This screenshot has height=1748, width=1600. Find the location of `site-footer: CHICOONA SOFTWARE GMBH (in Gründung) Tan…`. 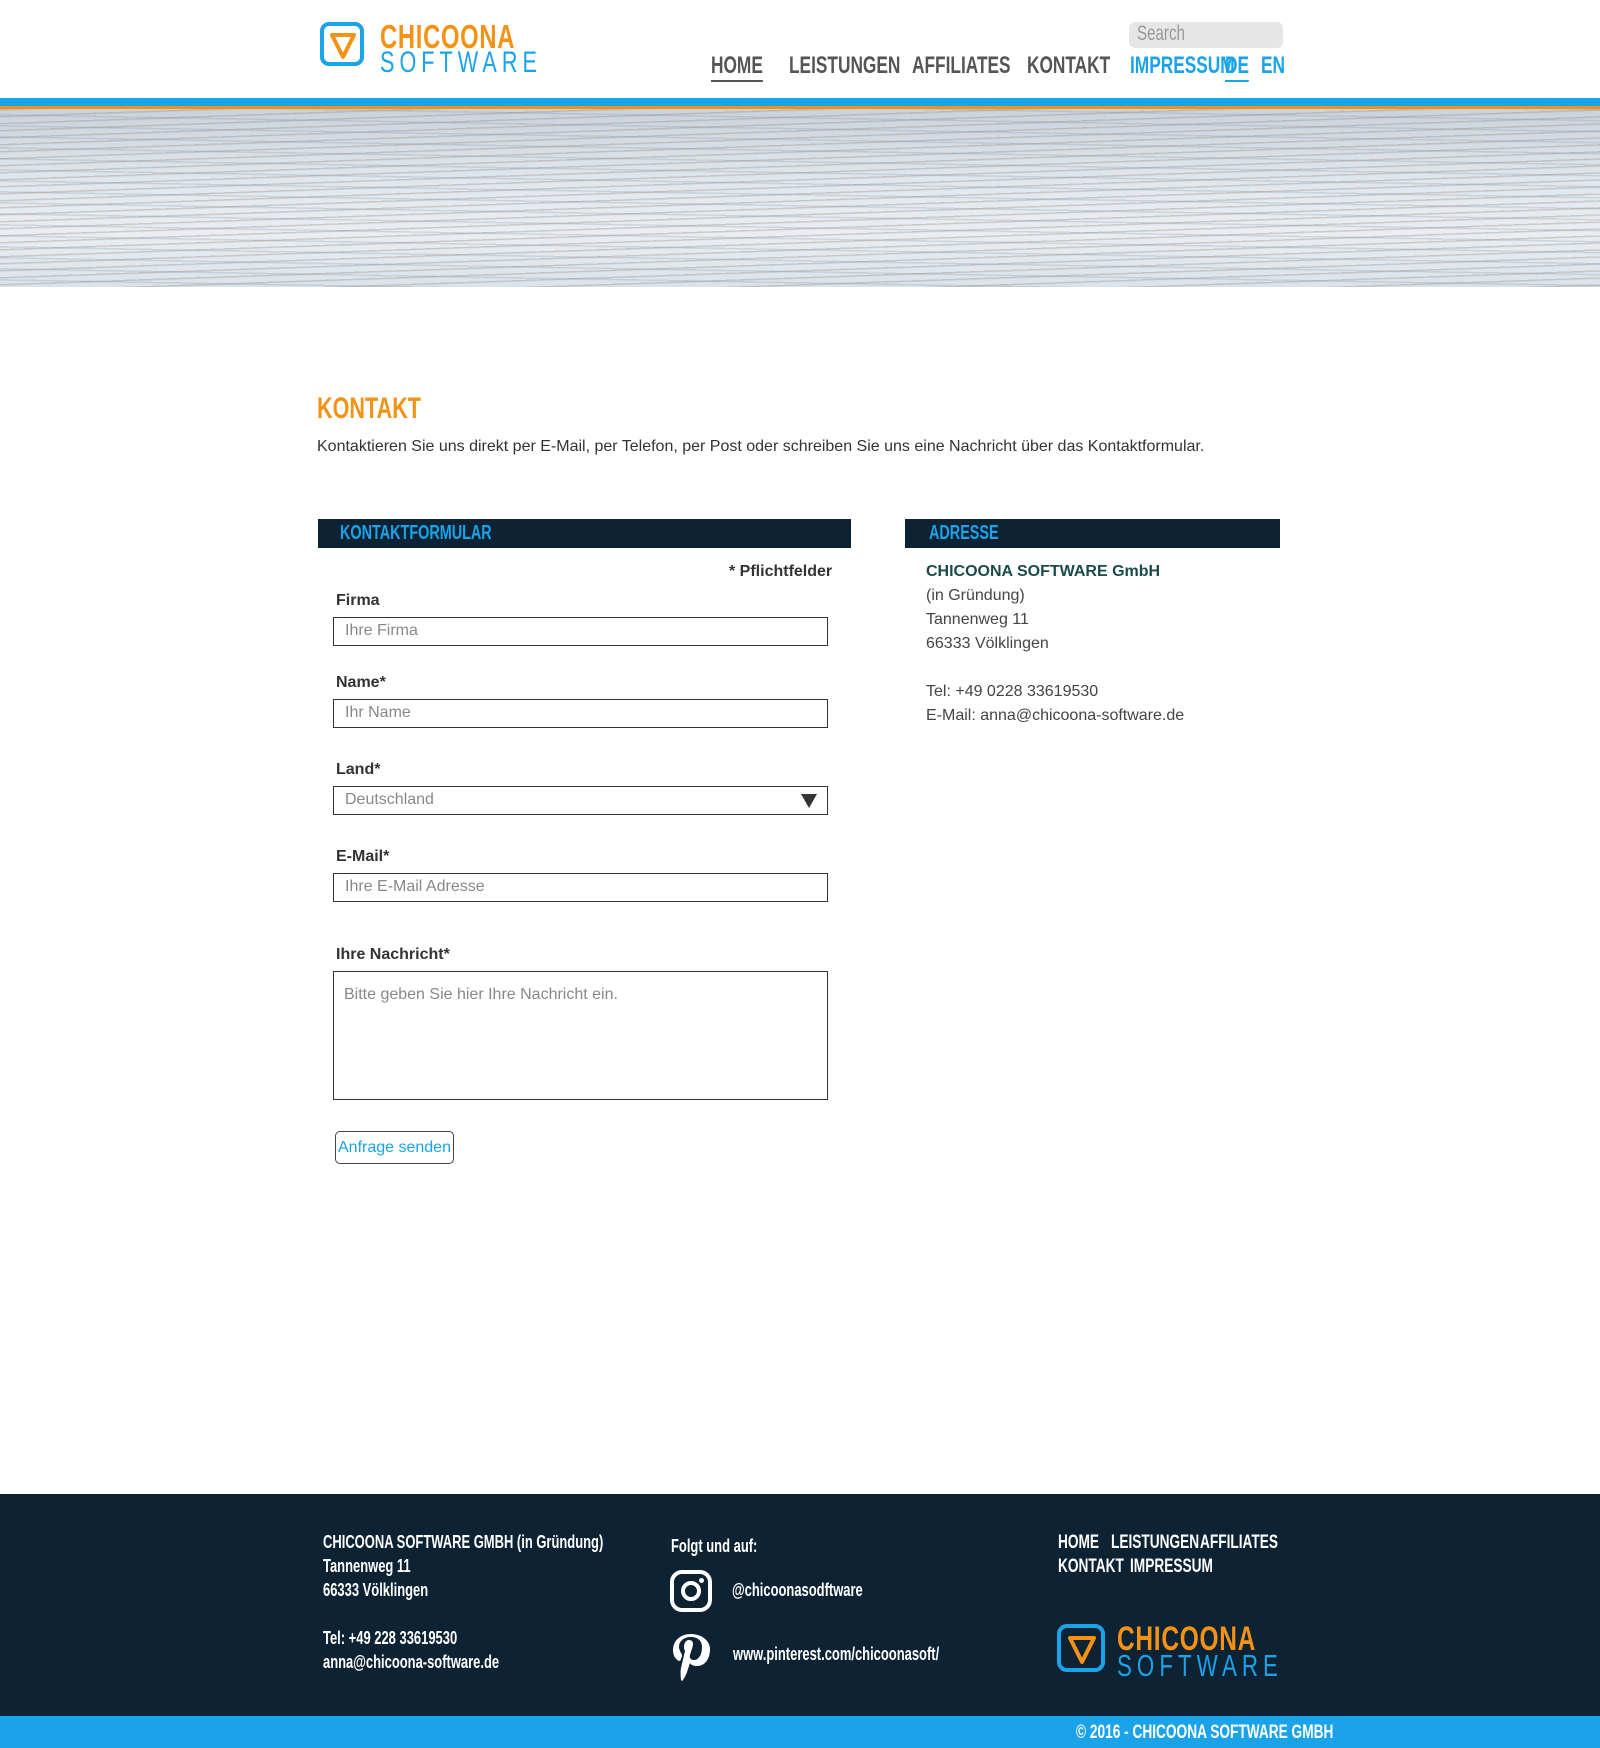

site-footer: CHICOONA SOFTWARE GMBH (in Gründung) Tan… is located at coordinates (800, 1605).